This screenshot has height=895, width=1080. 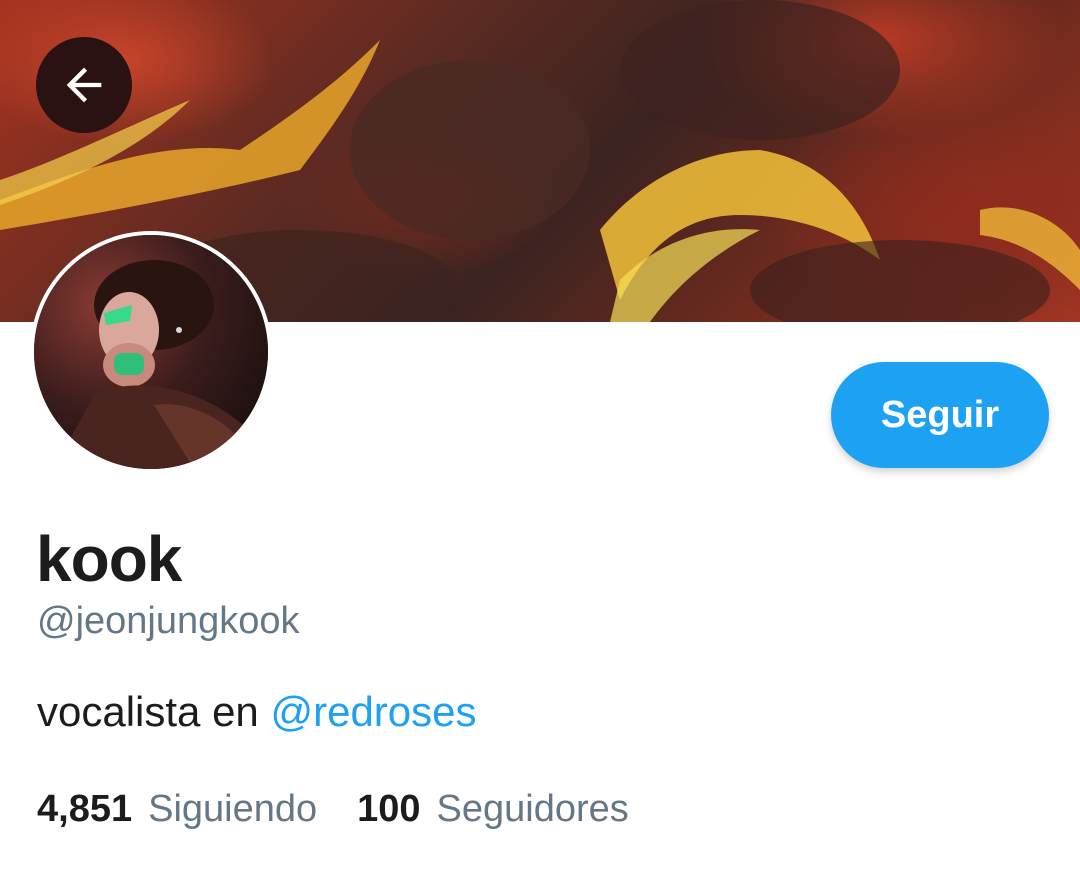 I want to click on back-button, so click(x=84, y=85).